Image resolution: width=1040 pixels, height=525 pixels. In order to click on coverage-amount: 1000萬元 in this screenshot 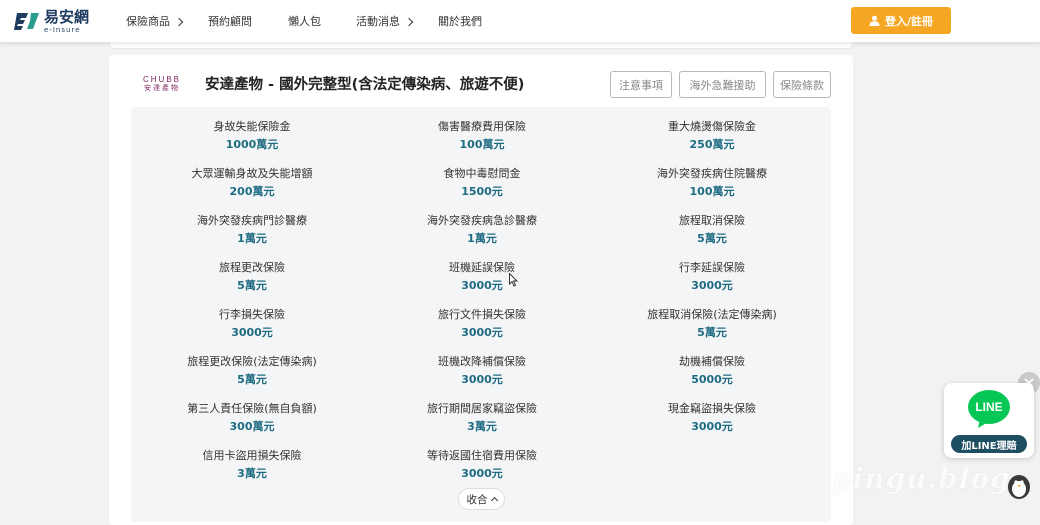, I will do `click(252, 144)`.